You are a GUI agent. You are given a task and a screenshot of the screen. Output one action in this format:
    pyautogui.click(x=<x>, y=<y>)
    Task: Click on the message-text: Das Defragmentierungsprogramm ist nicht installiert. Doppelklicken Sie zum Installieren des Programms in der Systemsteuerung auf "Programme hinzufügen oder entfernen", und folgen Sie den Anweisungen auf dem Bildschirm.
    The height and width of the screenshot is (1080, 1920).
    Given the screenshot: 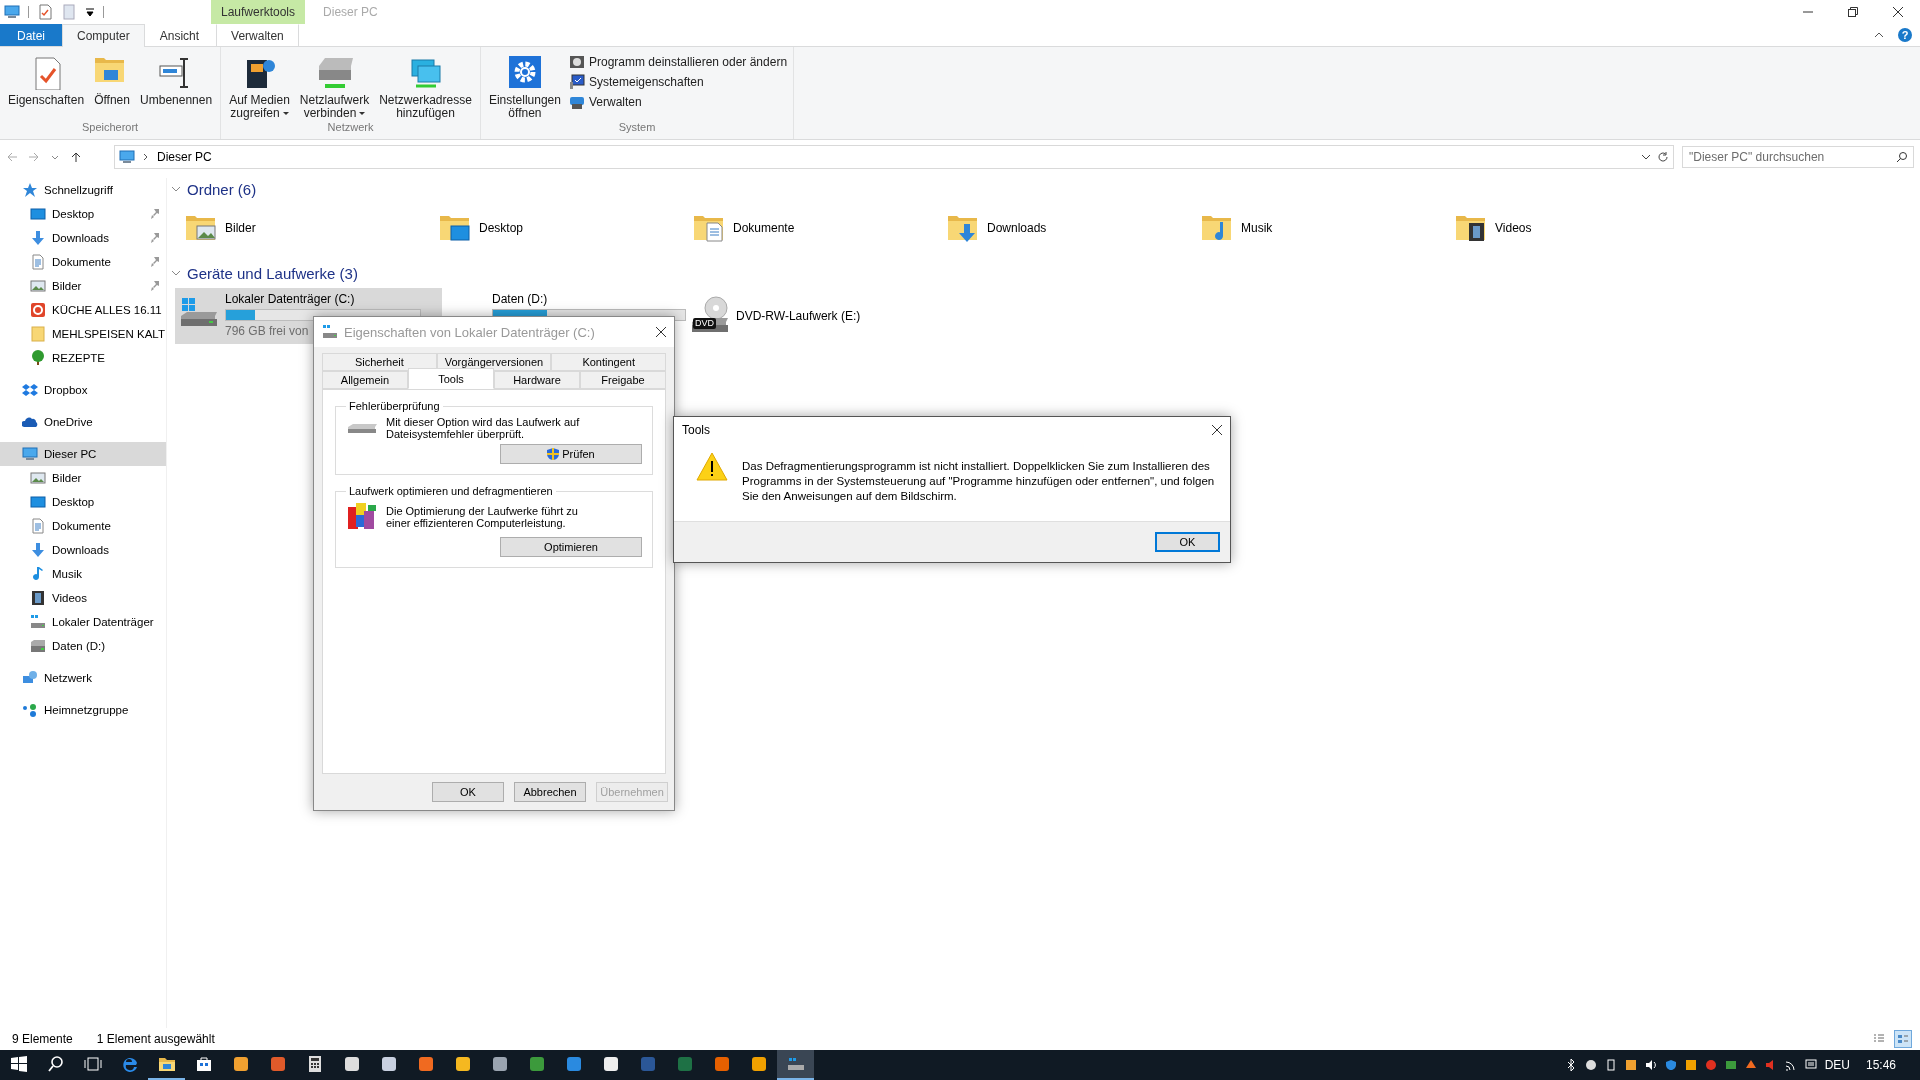 What is the action you would take?
    pyautogui.click(x=979, y=481)
    